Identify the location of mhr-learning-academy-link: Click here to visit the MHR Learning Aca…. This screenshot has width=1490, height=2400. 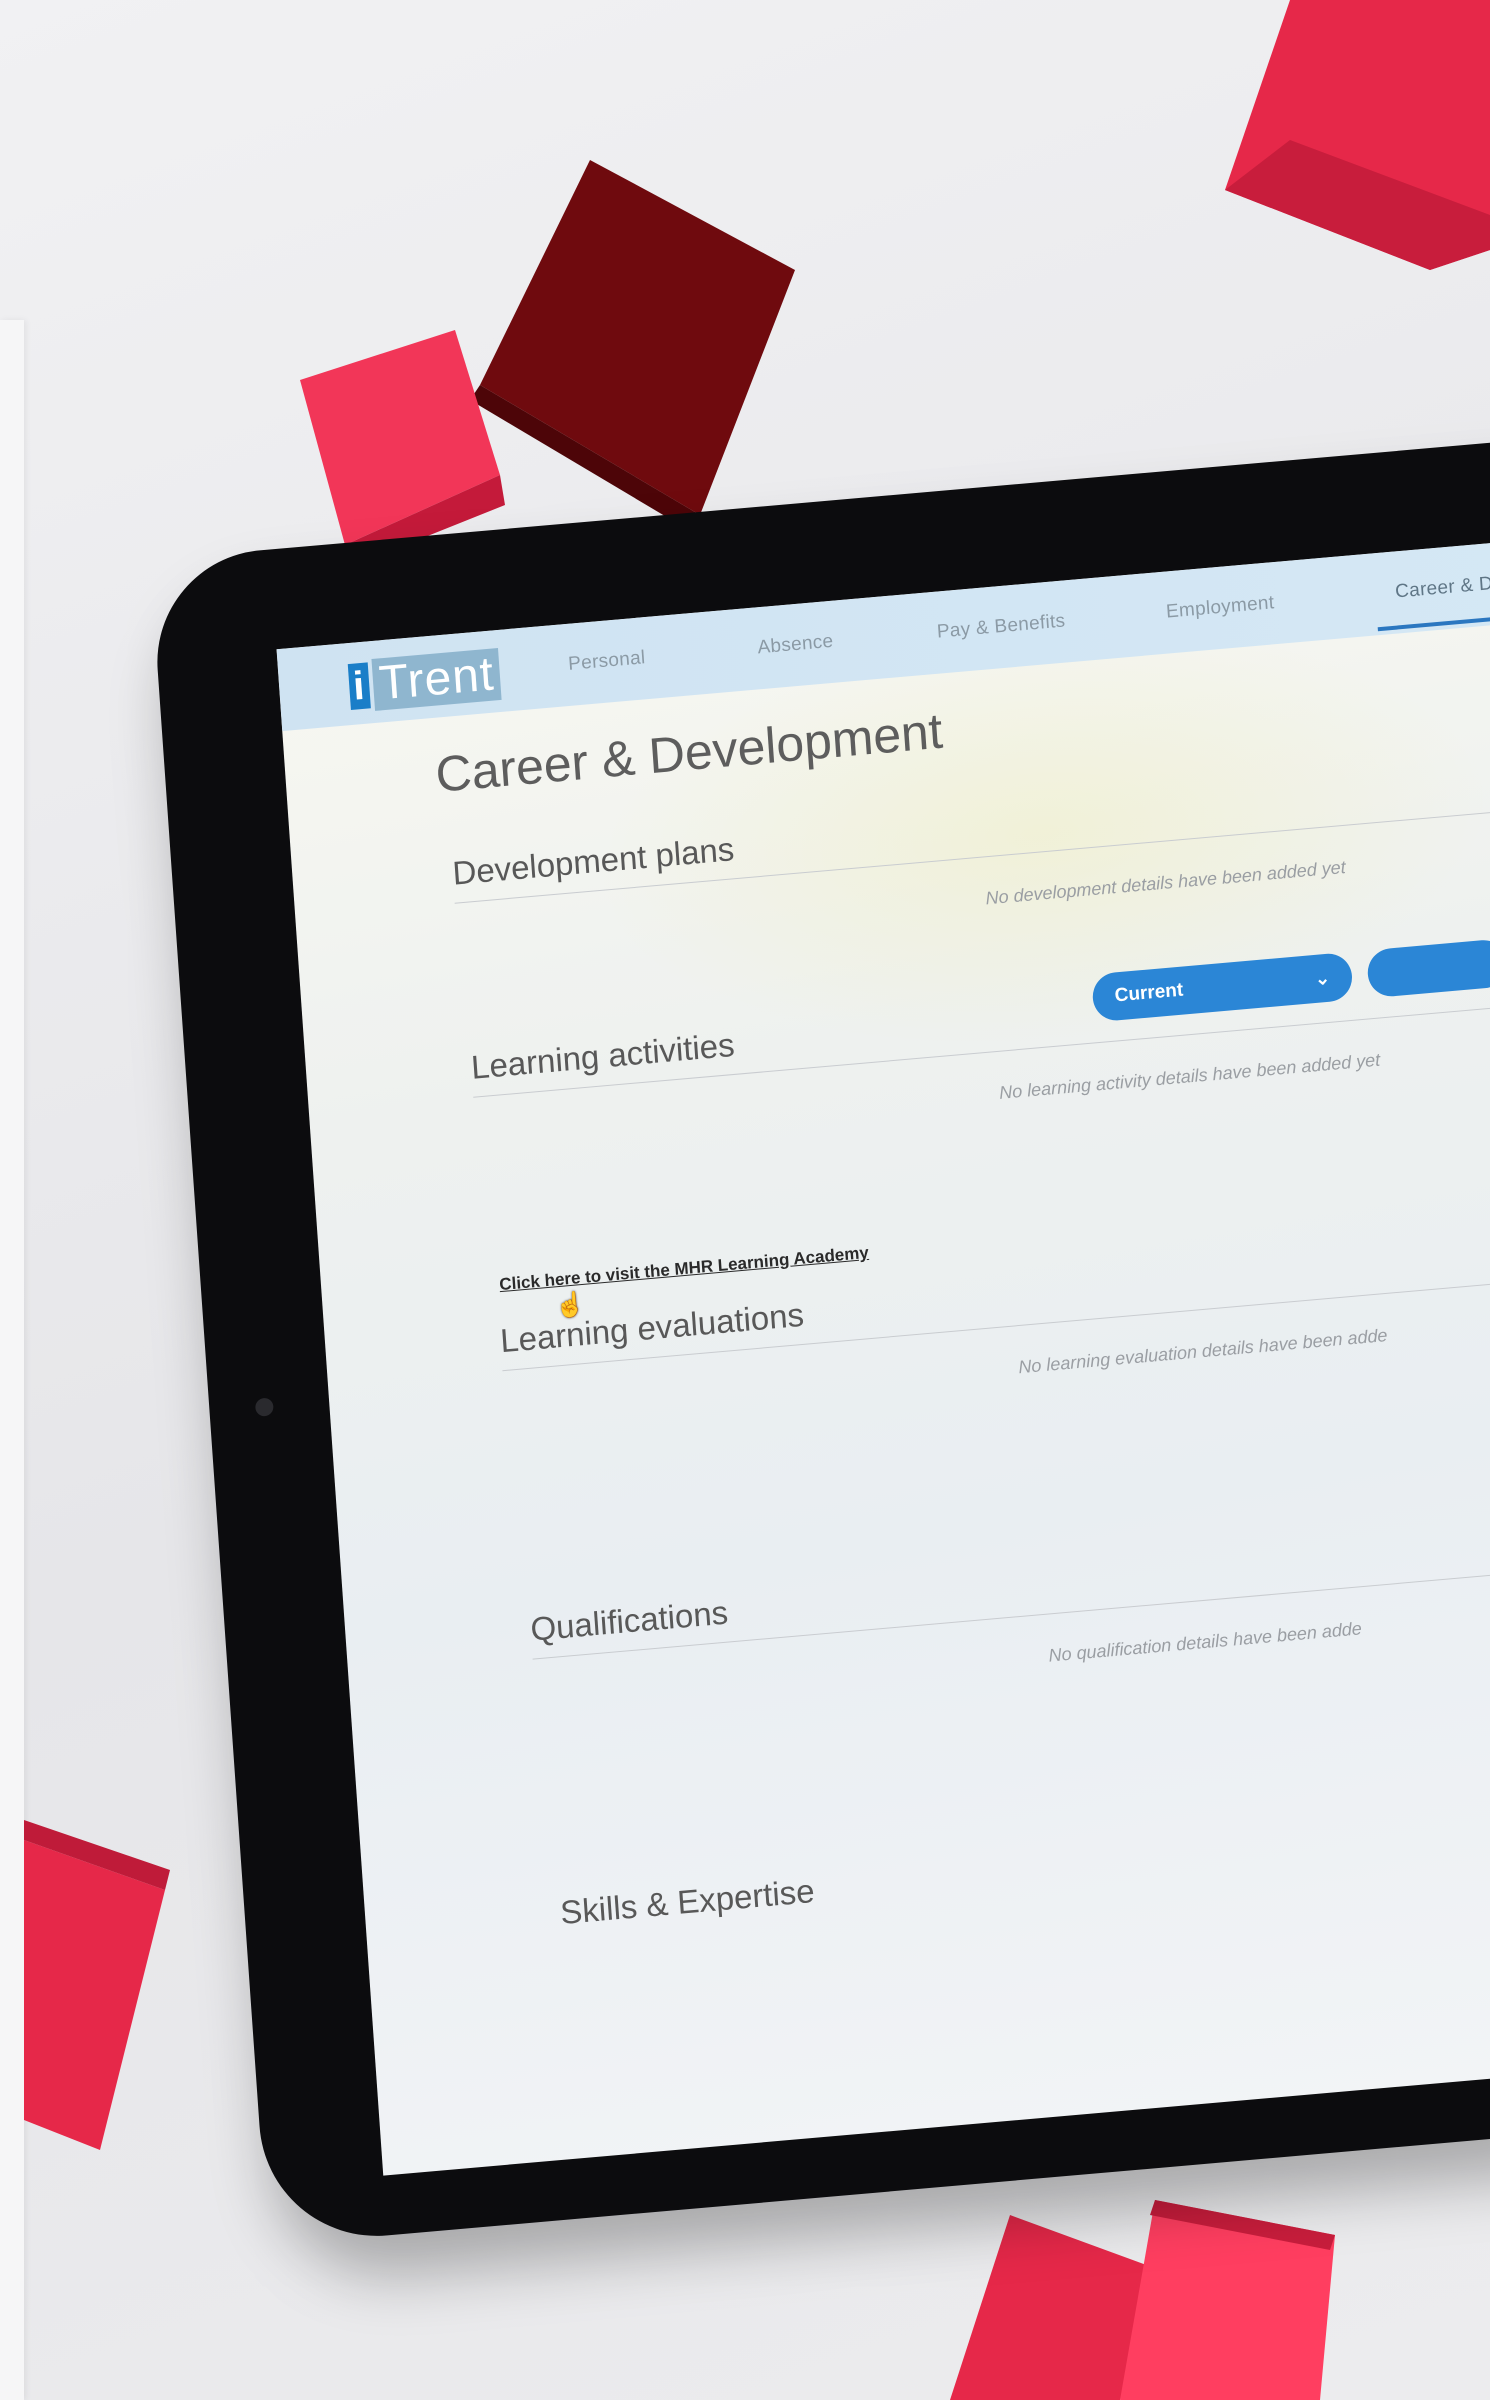
(684, 1269).